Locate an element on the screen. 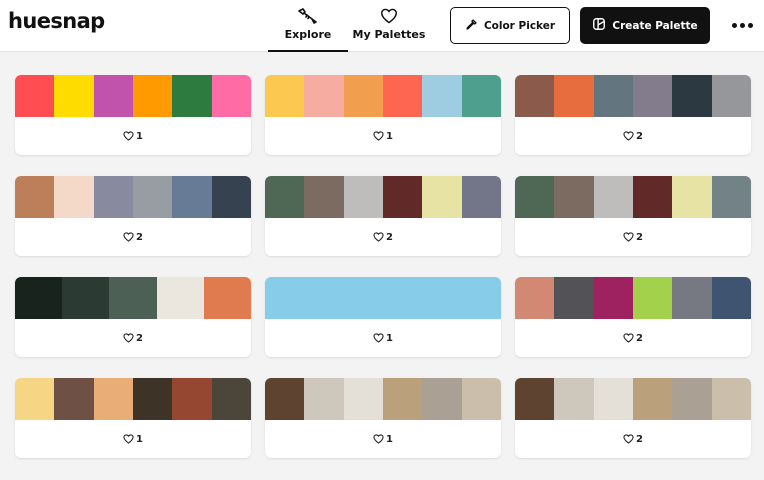 The height and width of the screenshot is (480, 764). tab-explore: Explore is located at coordinates (308, 26).